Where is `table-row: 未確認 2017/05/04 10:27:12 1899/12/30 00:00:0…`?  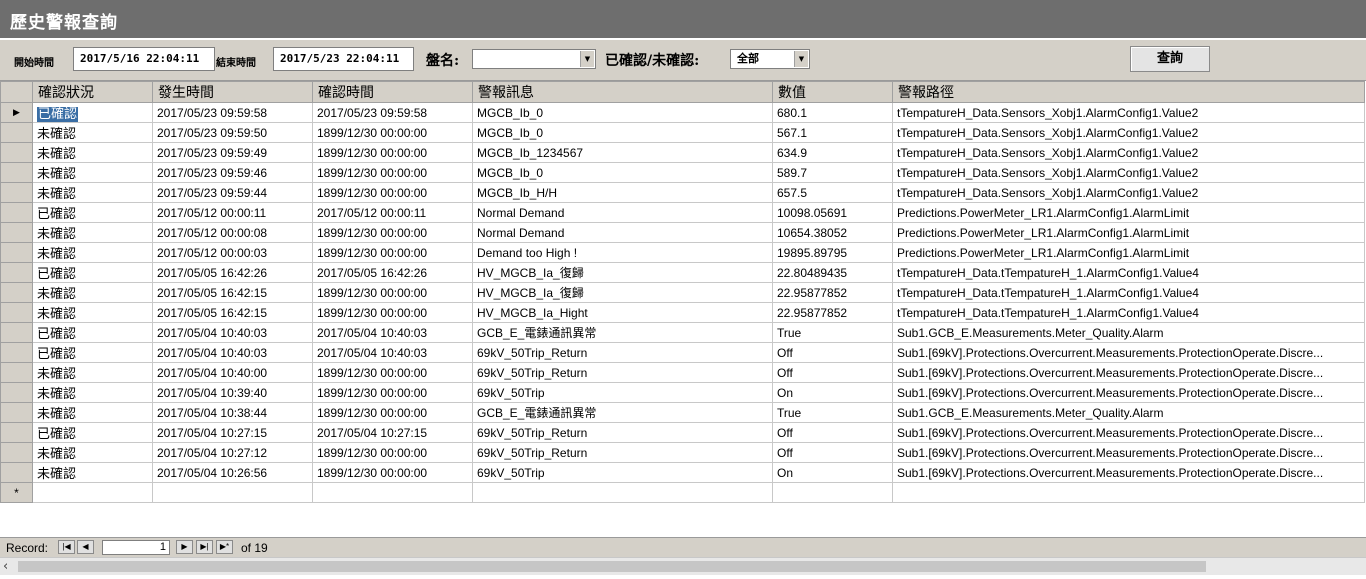
table-row: 未確認 2017/05/04 10:27:12 1899/12/30 00:00:0… is located at coordinates (682, 452).